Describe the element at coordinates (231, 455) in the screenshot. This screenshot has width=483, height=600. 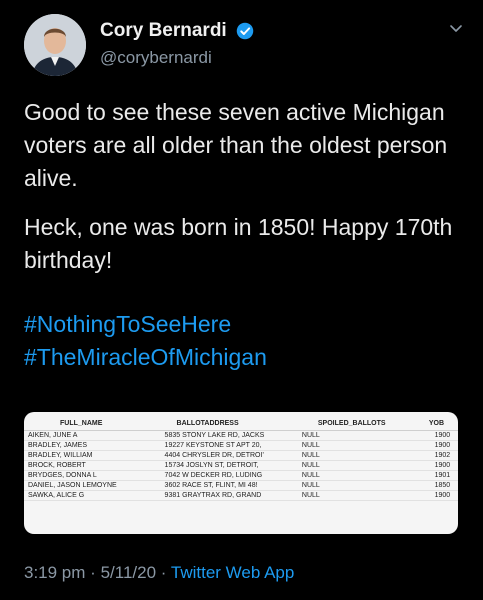
I see `cell-address: 4404 CHRYSLER DR, DETROI'` at that location.